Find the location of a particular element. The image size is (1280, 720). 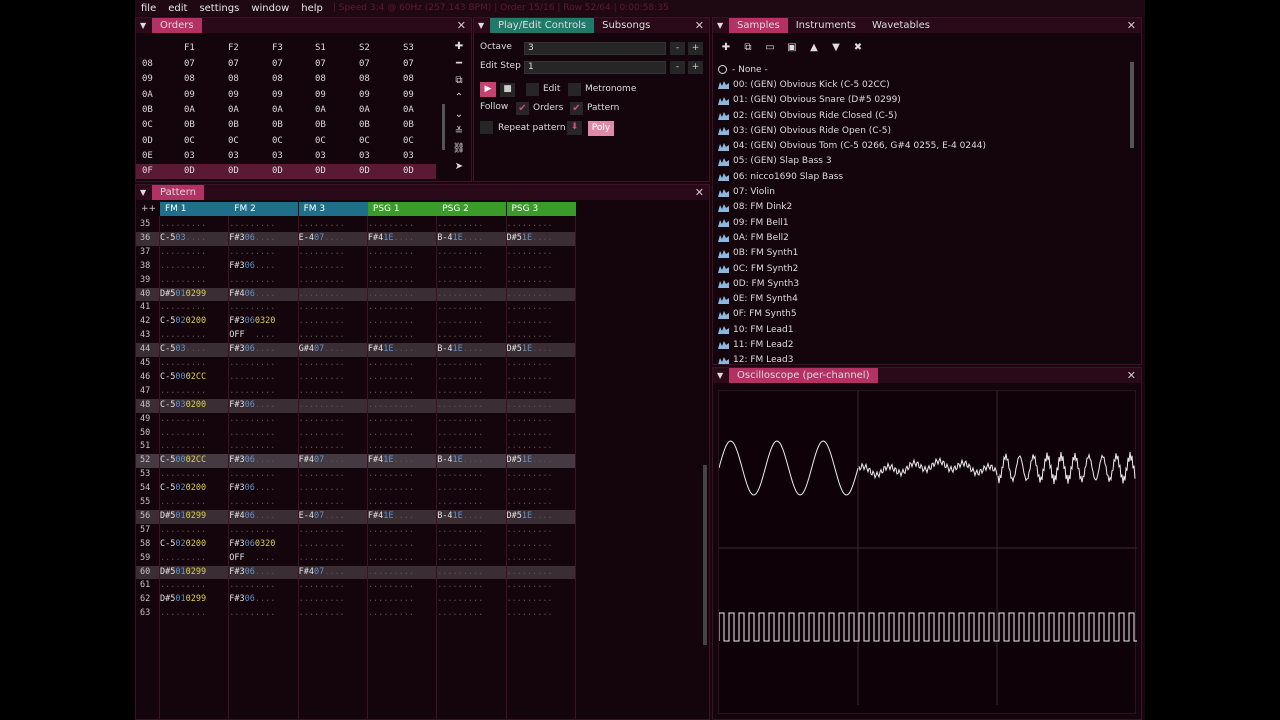

follow-pattern-checkbox: ✔ is located at coordinates (576, 108).